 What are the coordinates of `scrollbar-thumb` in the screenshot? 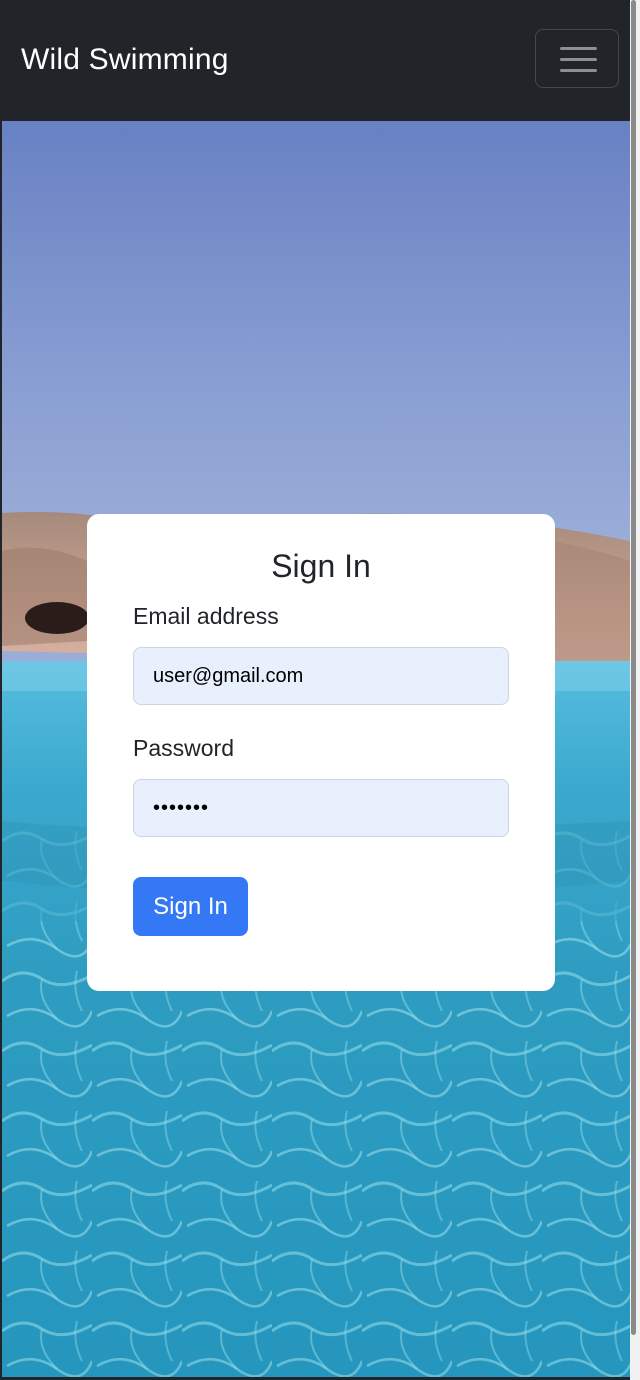 It's located at (633, 667).